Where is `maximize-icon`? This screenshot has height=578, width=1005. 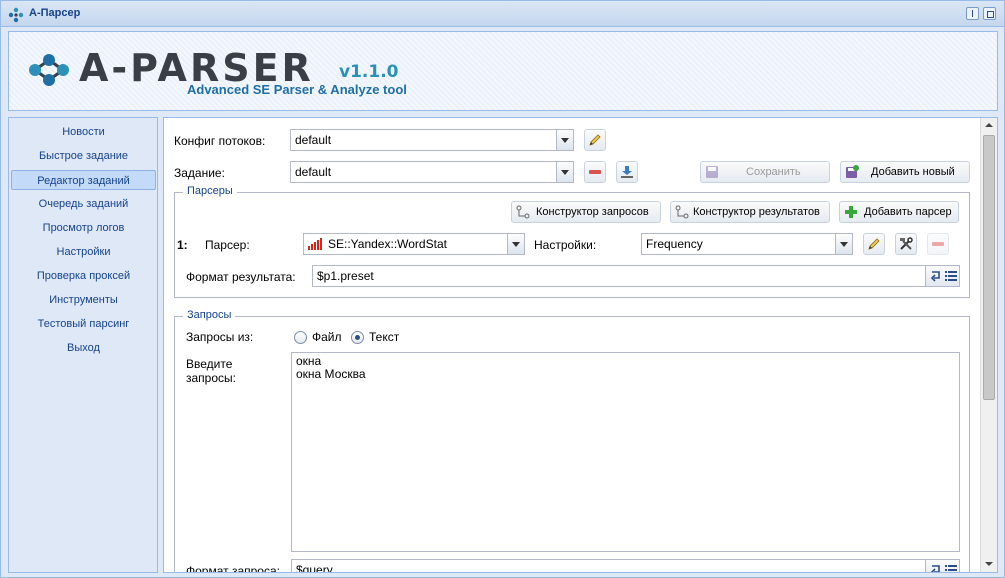
maximize-icon is located at coordinates (989, 13).